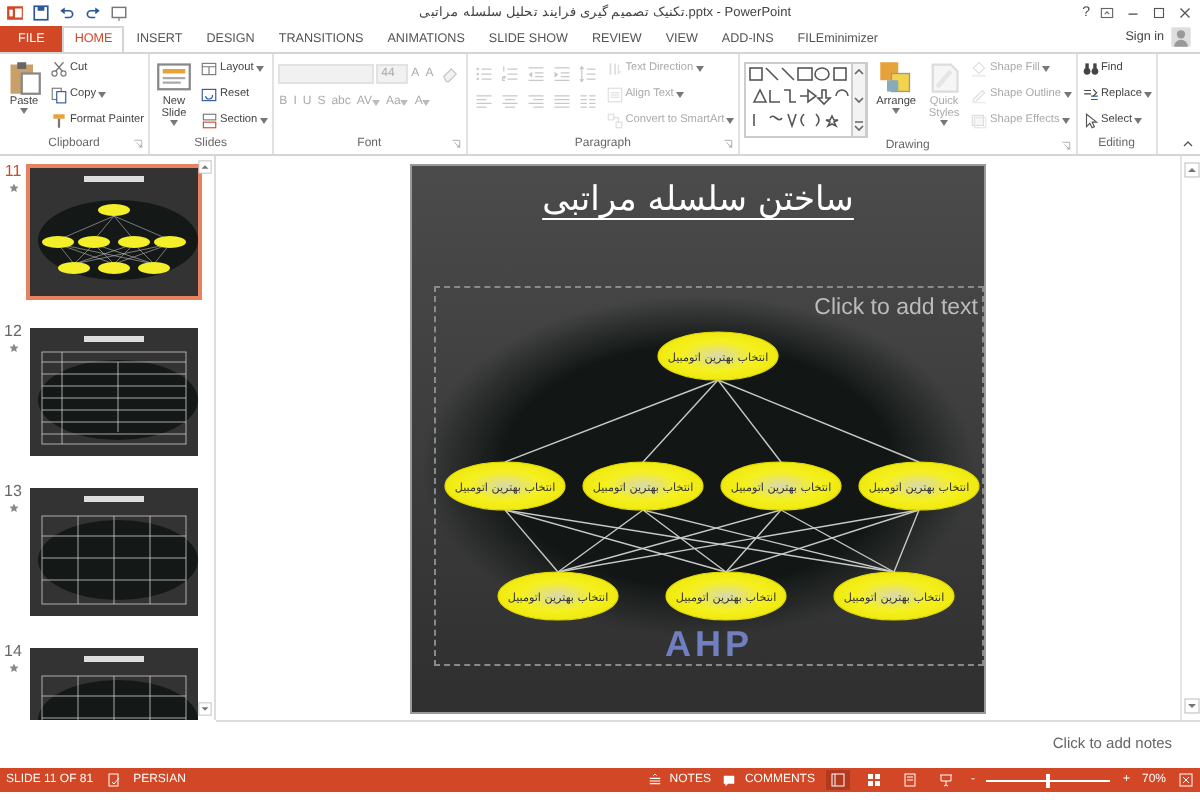 The width and height of the screenshot is (1200, 800). I want to click on slide-title: ساختن سلسله مراتبی, so click(698, 200).